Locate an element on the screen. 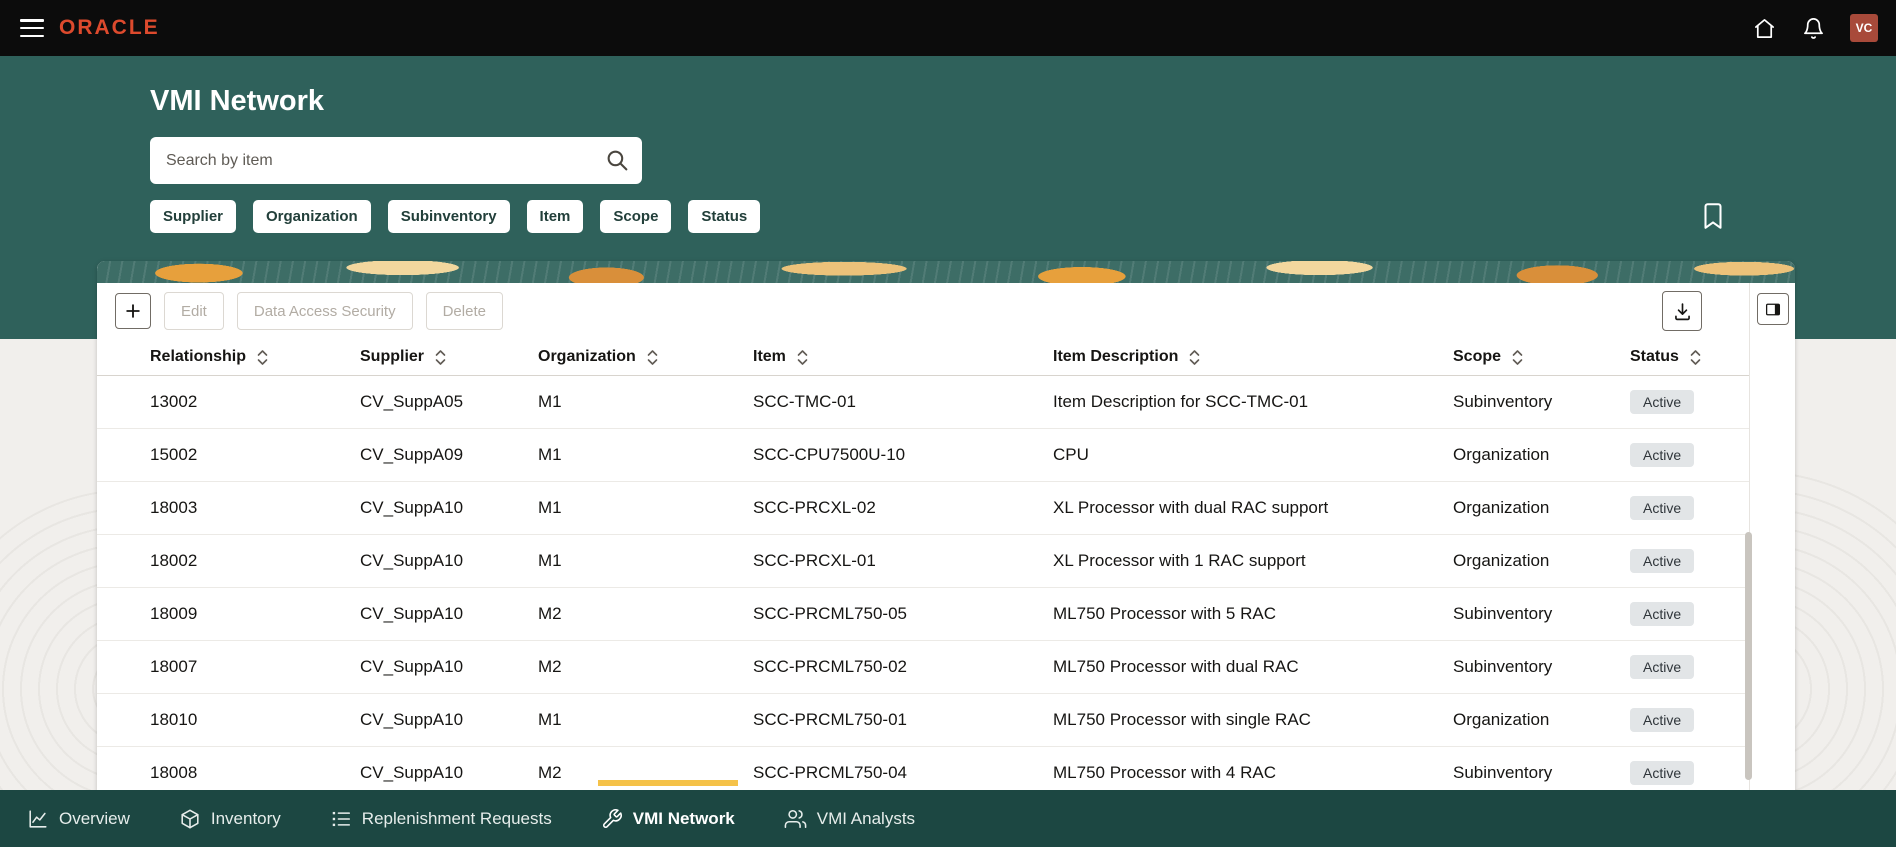 The height and width of the screenshot is (847, 1896). column-header-organization: Organization is located at coordinates (645, 357).